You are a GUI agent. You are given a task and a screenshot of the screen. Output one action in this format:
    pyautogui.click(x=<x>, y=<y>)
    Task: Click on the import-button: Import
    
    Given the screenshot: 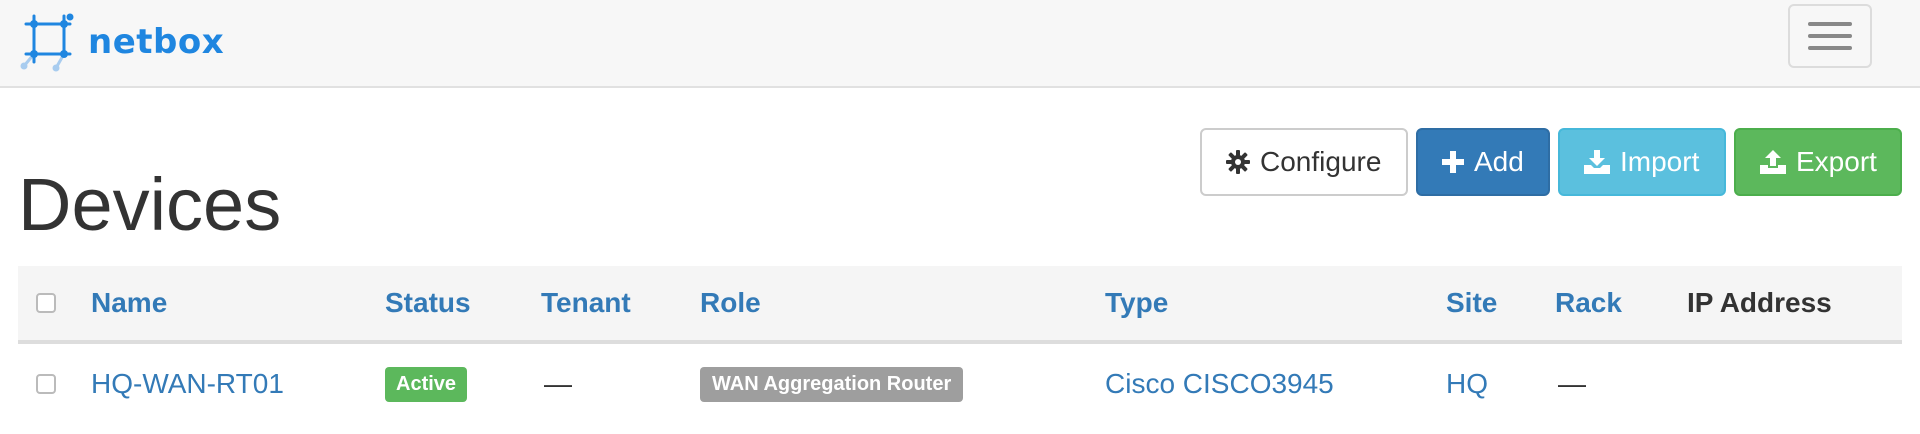 What is the action you would take?
    pyautogui.click(x=1642, y=162)
    